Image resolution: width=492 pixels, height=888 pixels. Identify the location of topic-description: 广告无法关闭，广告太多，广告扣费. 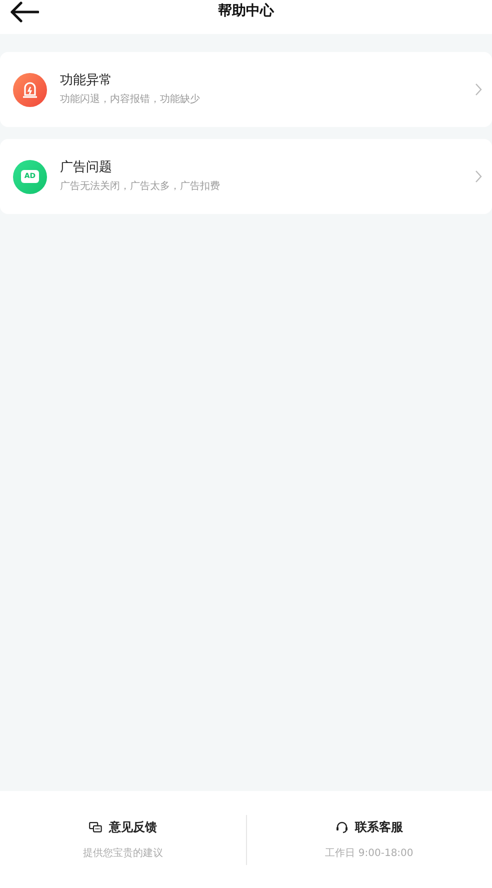
(140, 187).